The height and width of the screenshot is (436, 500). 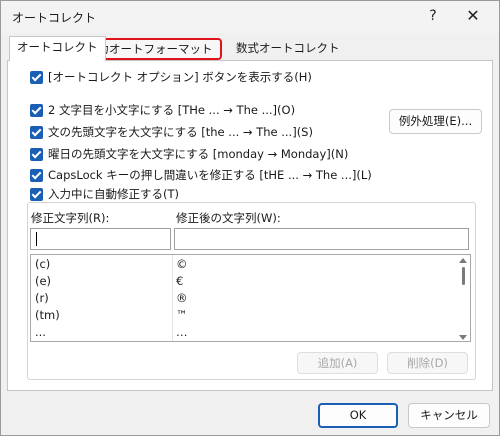 I want to click on show-buttons-checkbox: [オートコレクト オプション] ボタンを表示する(H), so click(x=171, y=77).